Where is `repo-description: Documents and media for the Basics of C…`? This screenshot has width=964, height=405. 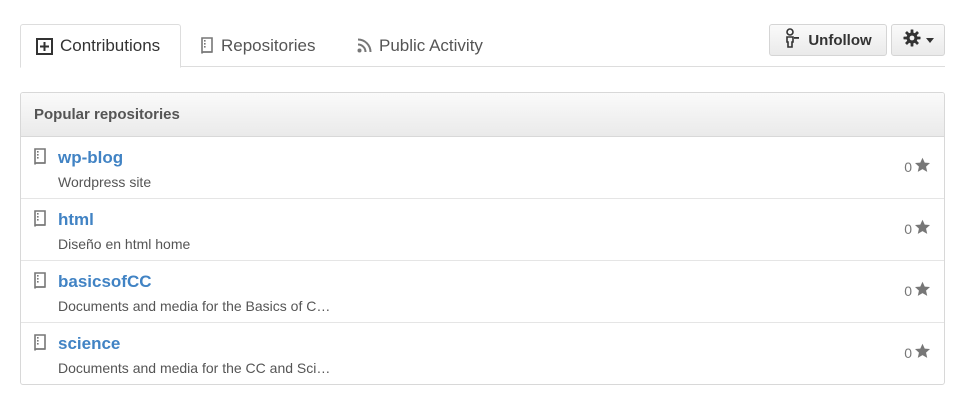 repo-description: Documents and media for the Basics of C… is located at coordinates (194, 306).